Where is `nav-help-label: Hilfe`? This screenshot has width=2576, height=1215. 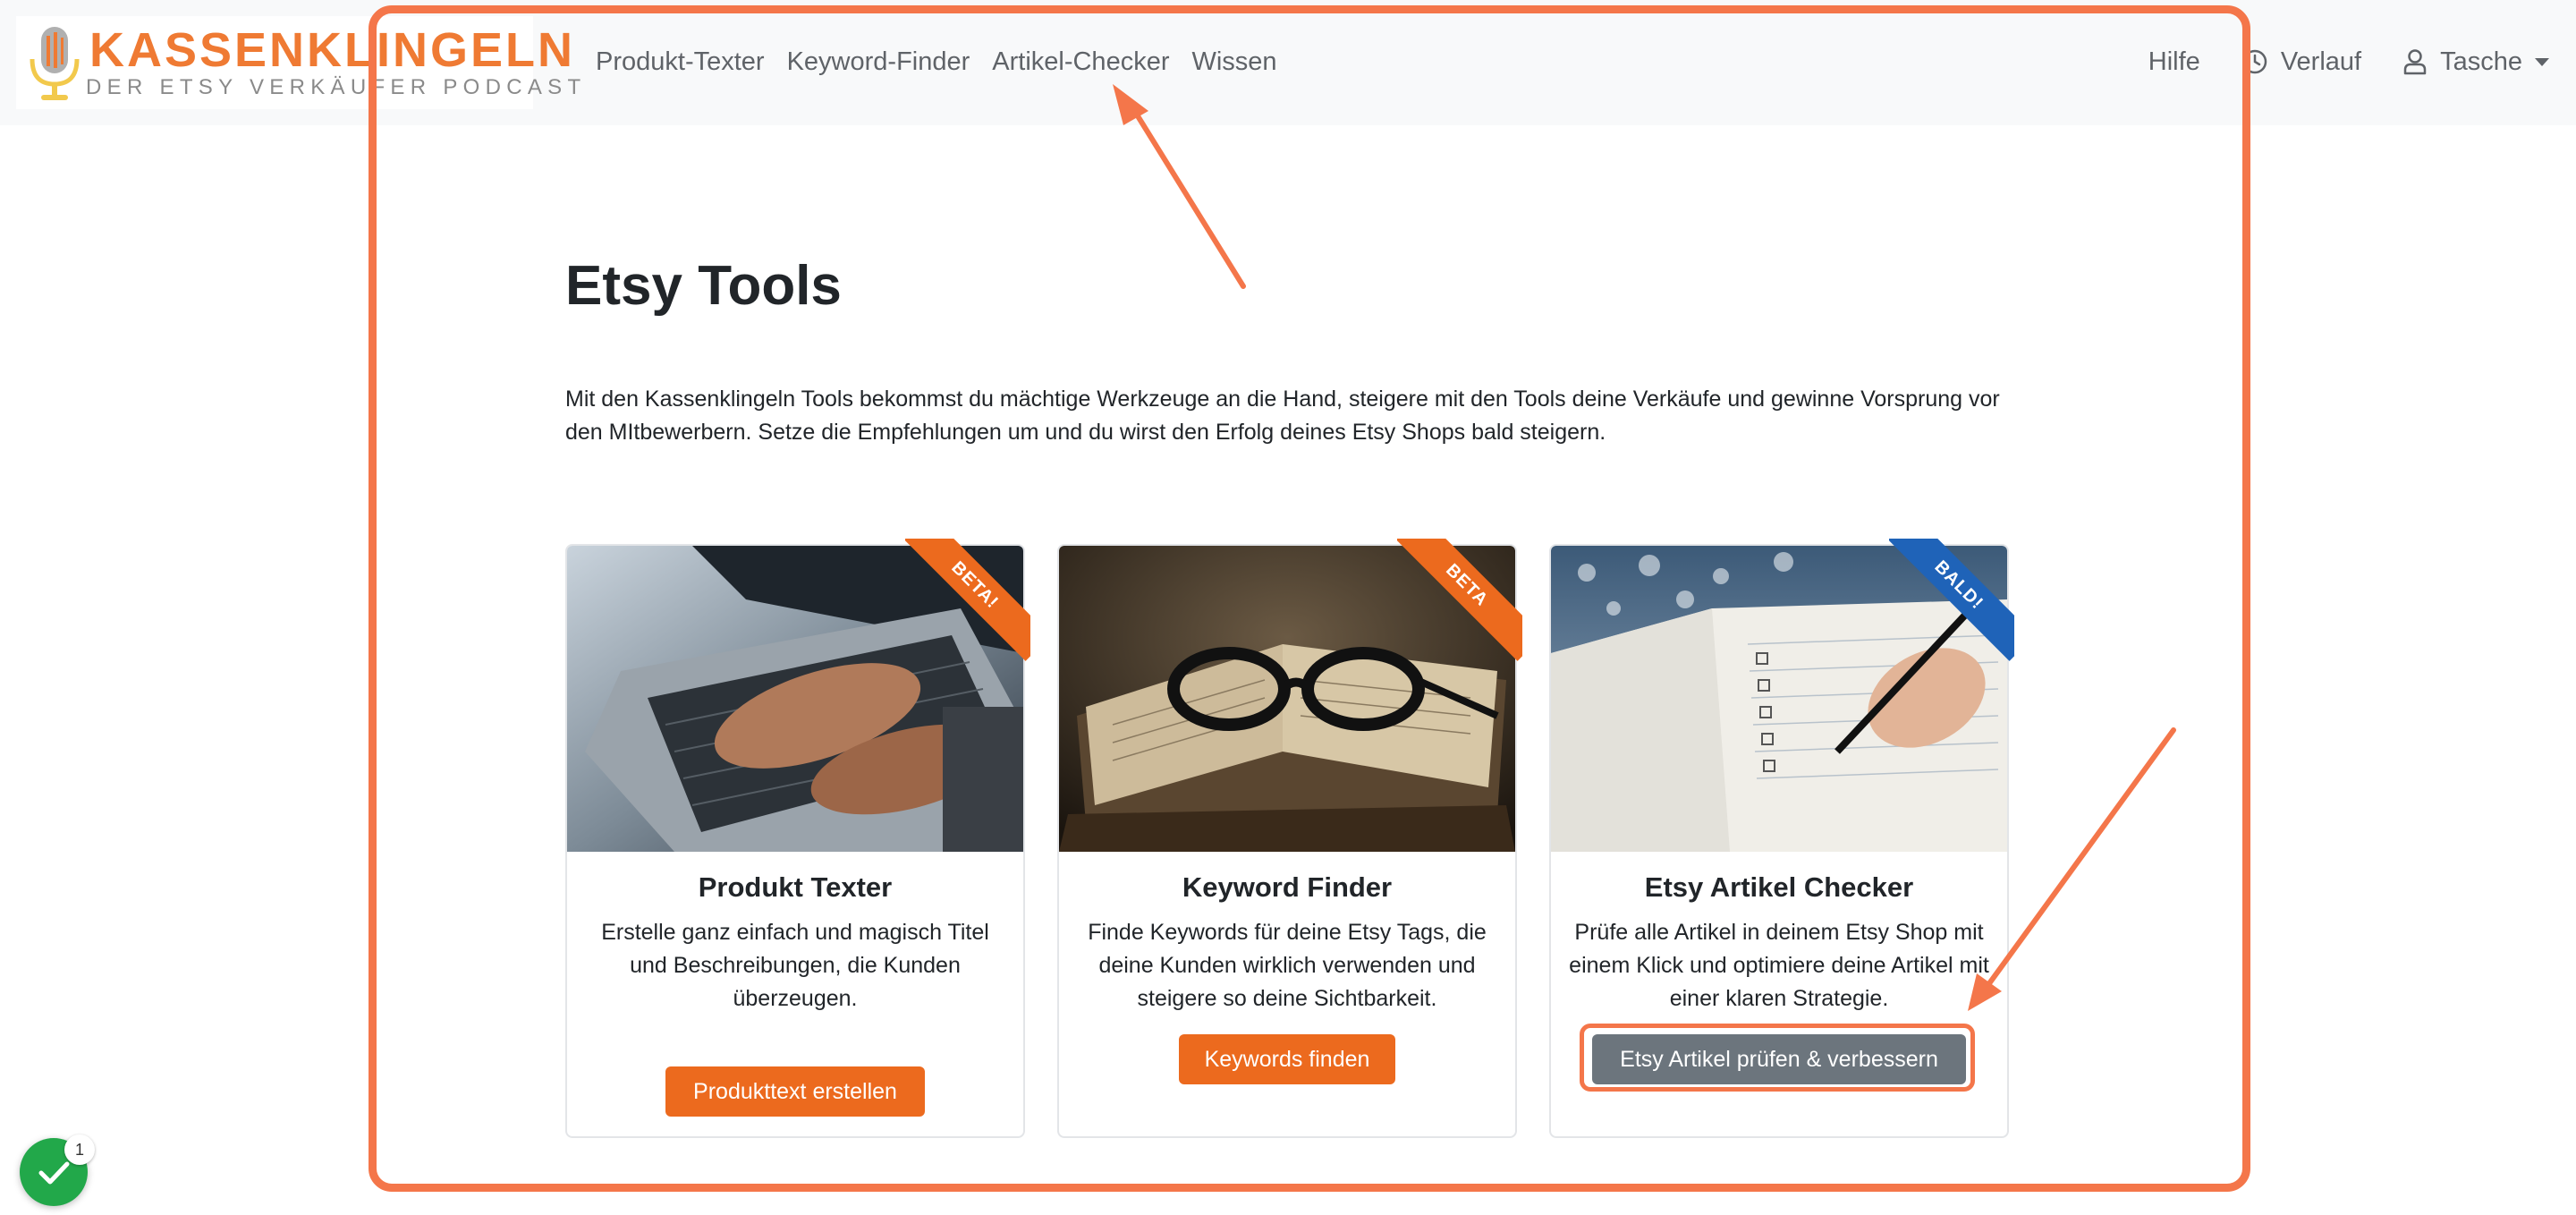 nav-help-label: Hilfe is located at coordinates (2174, 62).